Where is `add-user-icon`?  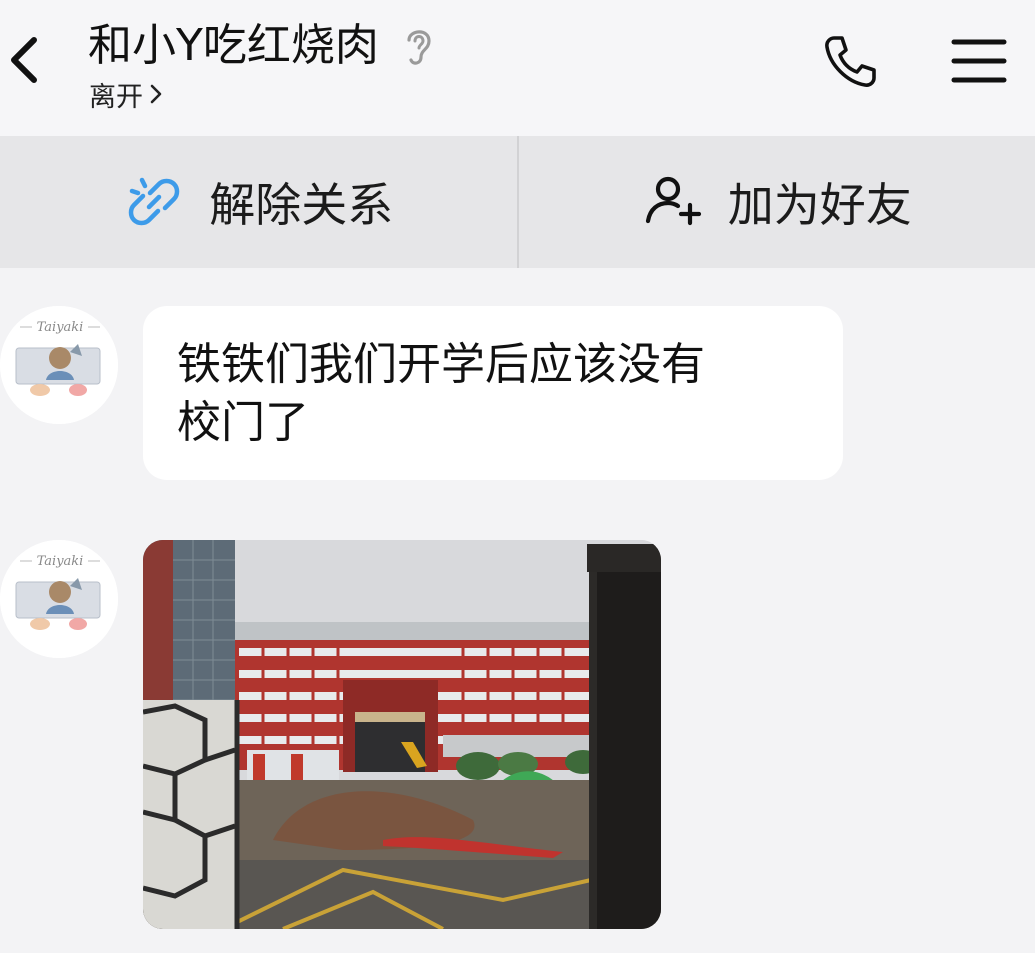 add-user-icon is located at coordinates (673, 201).